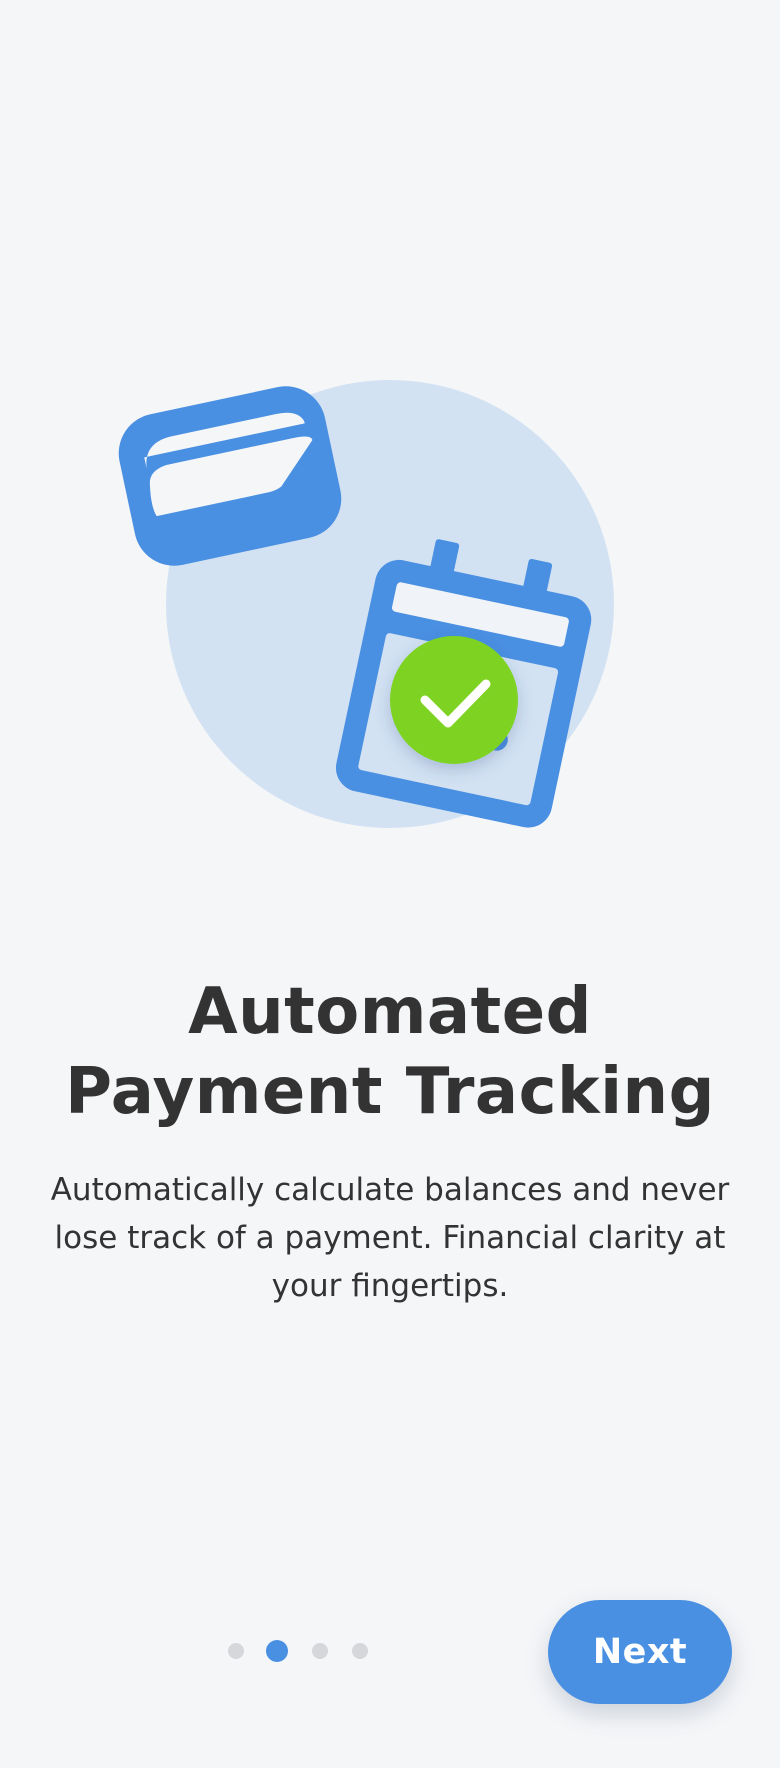 The image size is (780, 1768). I want to click on check-circle-icon, so click(454, 700).